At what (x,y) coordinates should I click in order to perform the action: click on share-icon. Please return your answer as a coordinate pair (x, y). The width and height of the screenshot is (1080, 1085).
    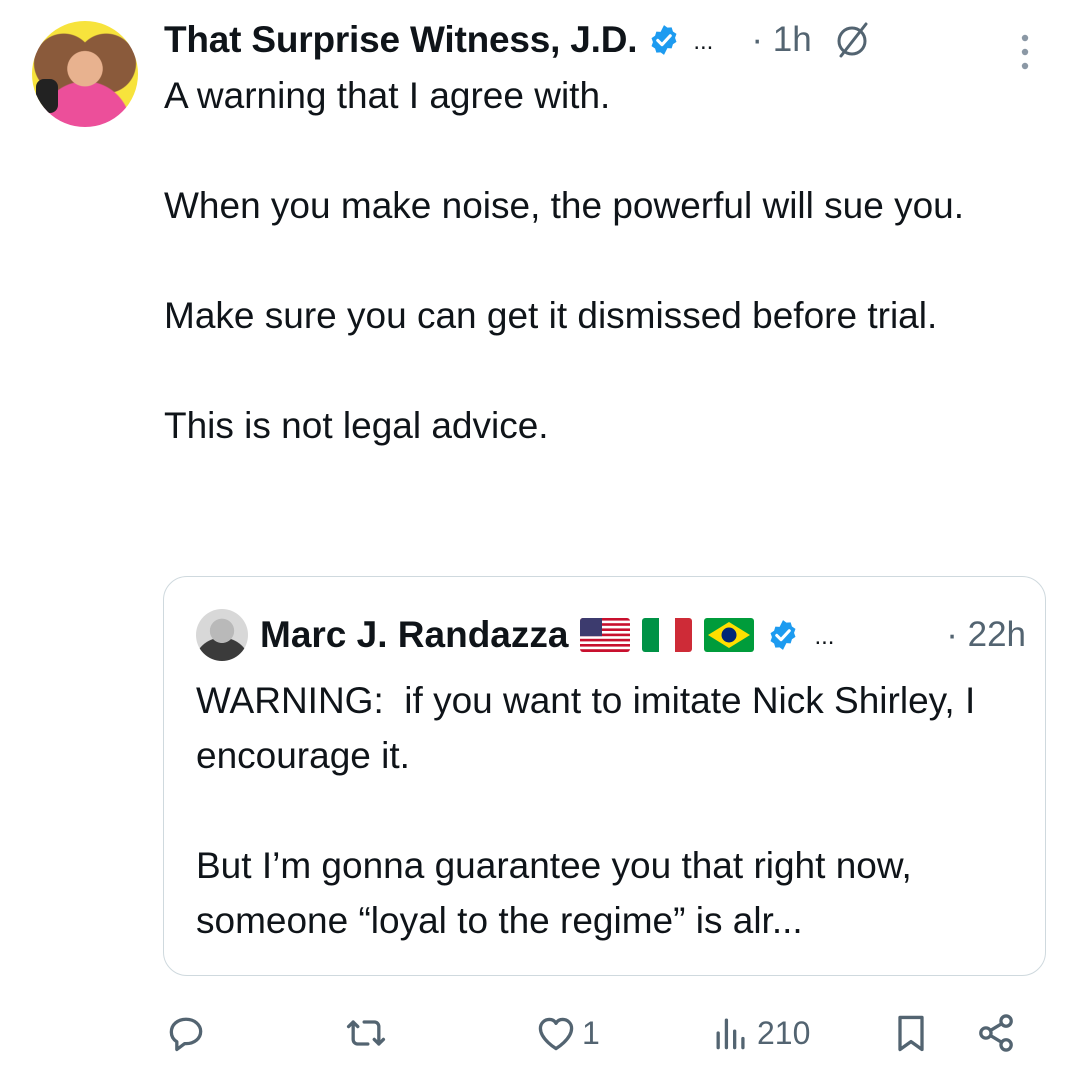
    Looking at the image, I should click on (996, 1033).